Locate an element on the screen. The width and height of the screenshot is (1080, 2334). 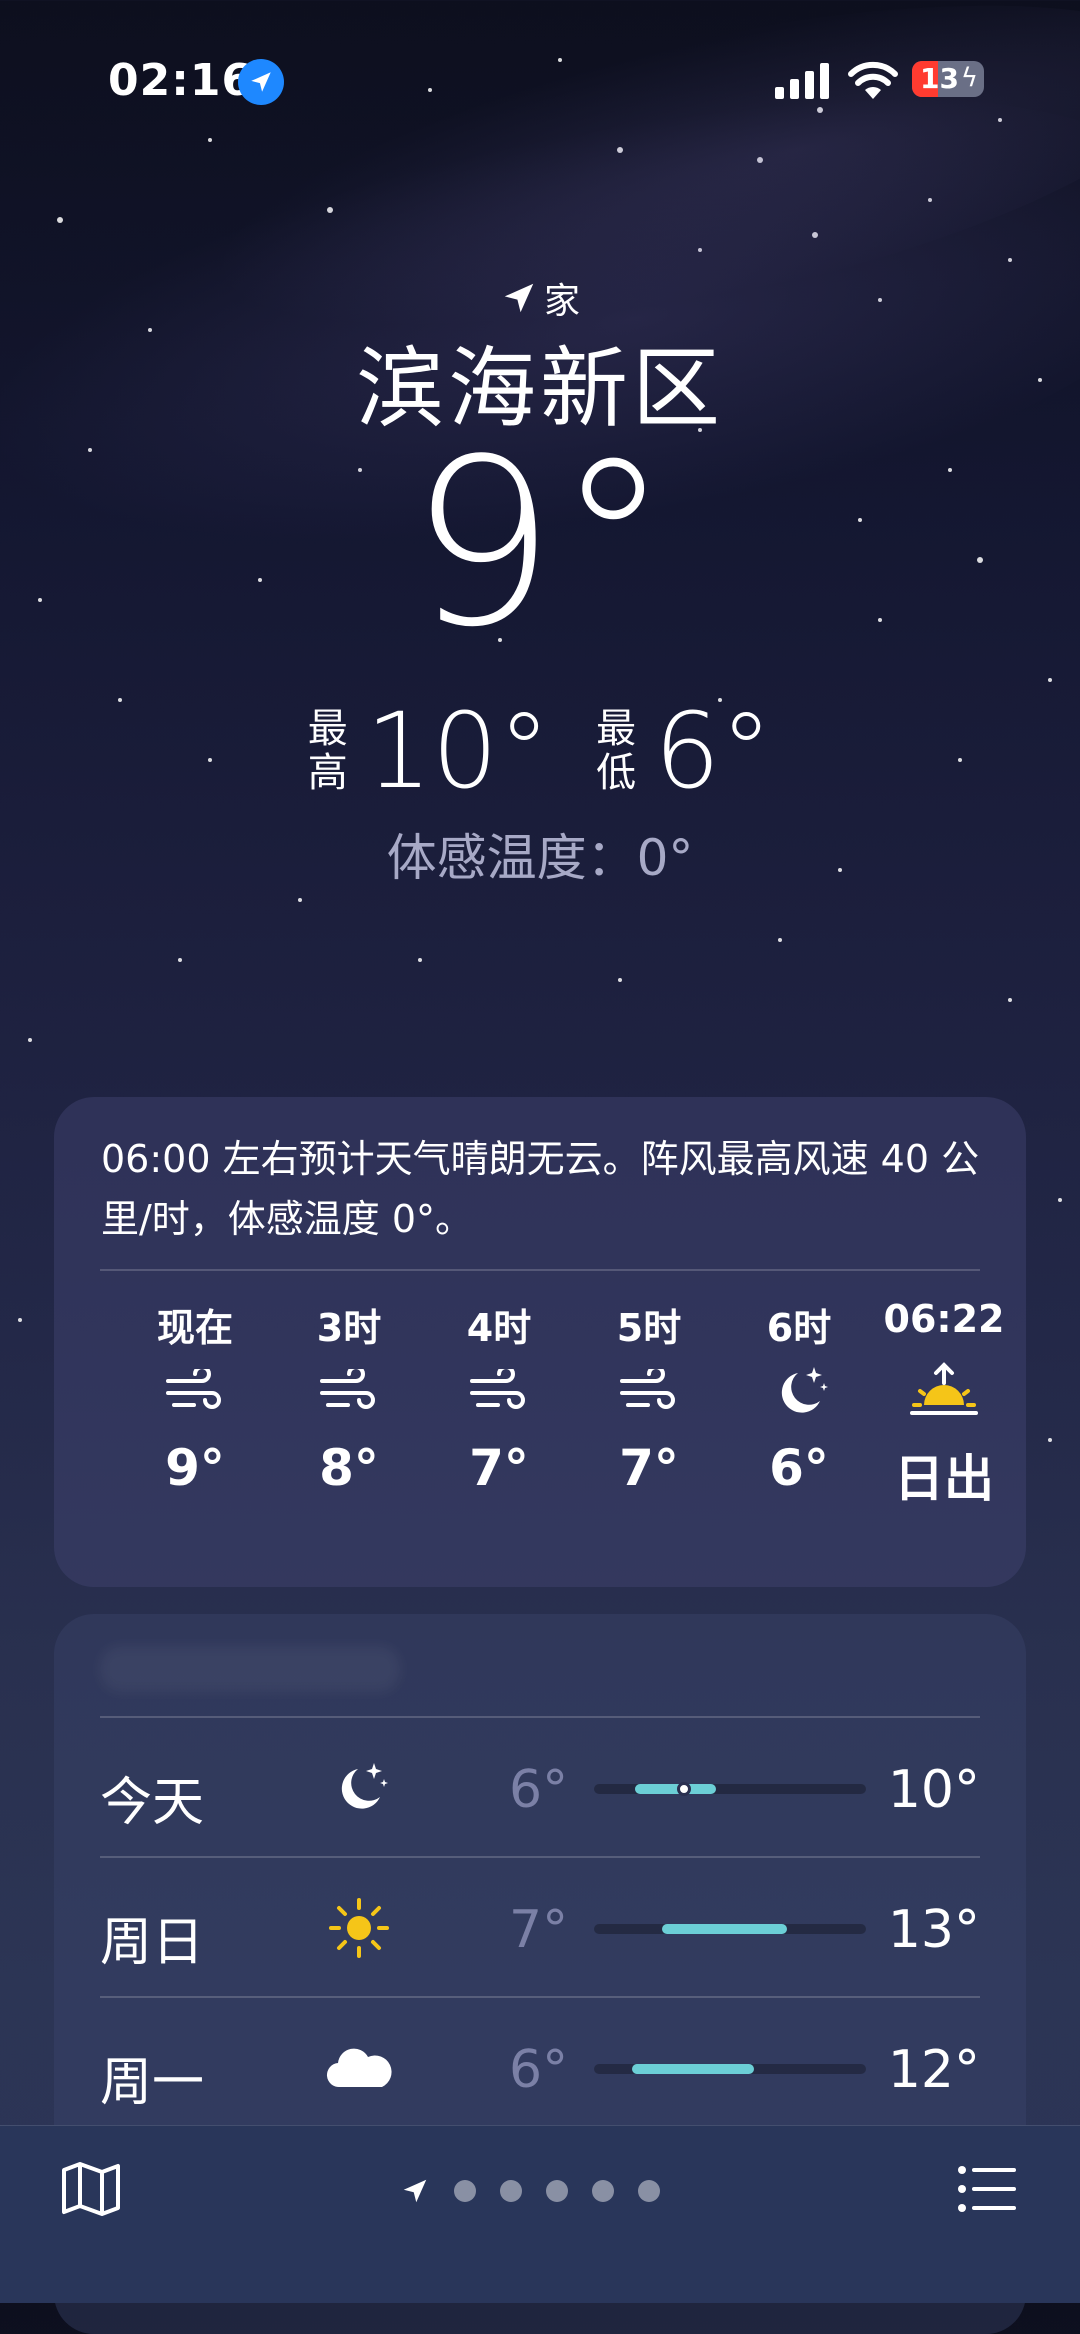
battery-indicator: 13 ϟ is located at coordinates (948, 79).